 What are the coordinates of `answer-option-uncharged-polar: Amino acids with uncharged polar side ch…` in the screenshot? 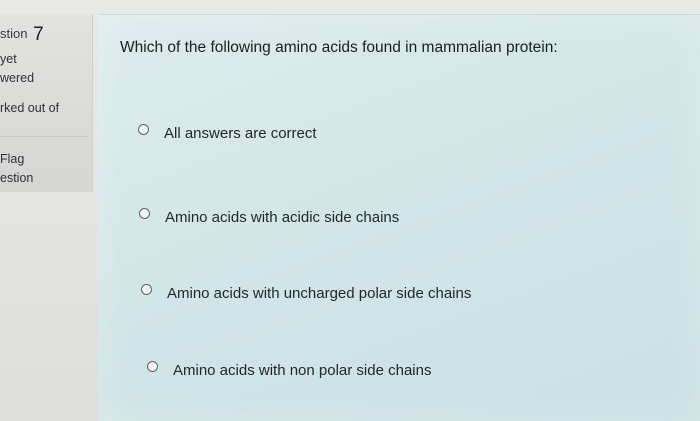 It's located at (306, 291).